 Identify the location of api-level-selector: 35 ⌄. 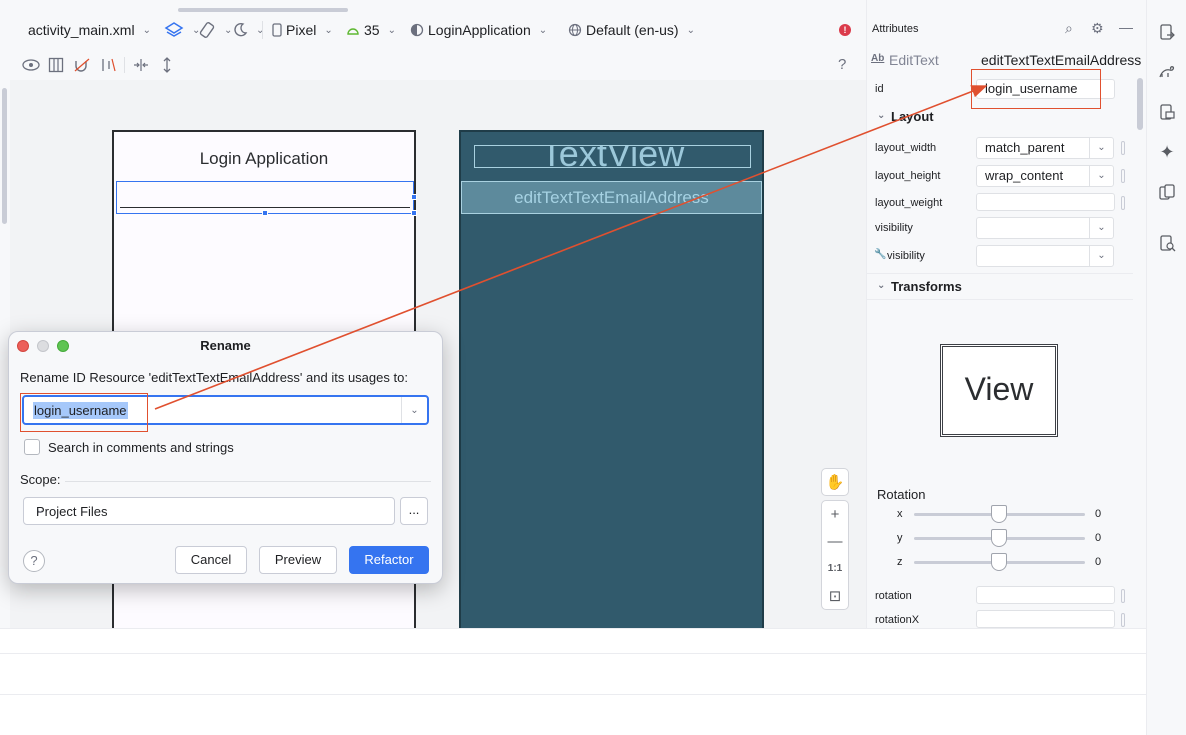
(371, 30).